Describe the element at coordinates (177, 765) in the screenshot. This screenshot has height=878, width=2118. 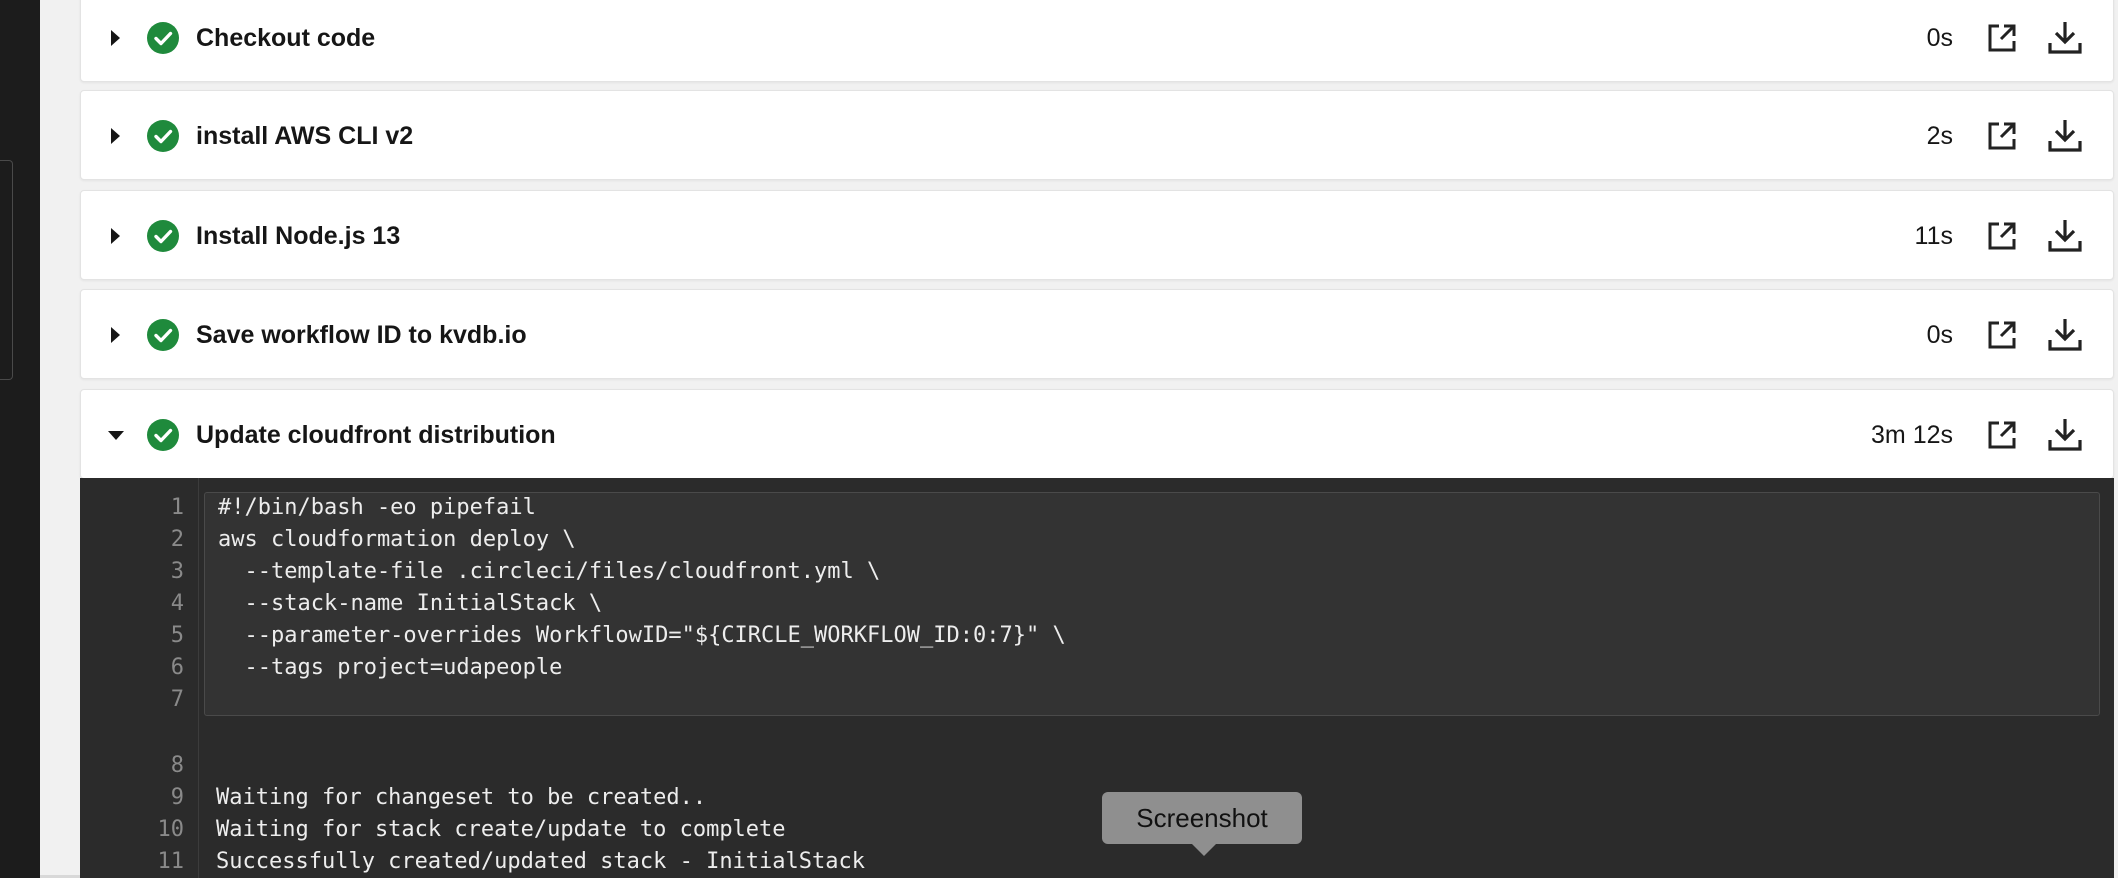
I see `line-number: 8` at that location.